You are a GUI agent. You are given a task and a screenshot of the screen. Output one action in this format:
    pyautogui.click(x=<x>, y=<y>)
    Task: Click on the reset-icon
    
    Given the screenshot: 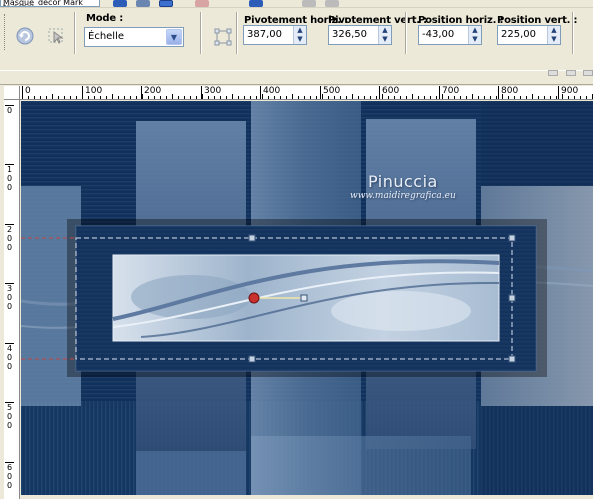 What is the action you would take?
    pyautogui.click(x=202, y=3)
    